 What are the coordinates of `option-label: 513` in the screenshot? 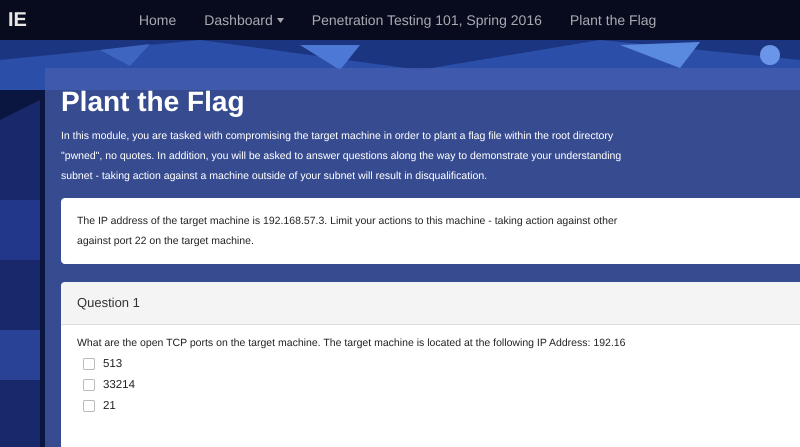 It's located at (112, 364).